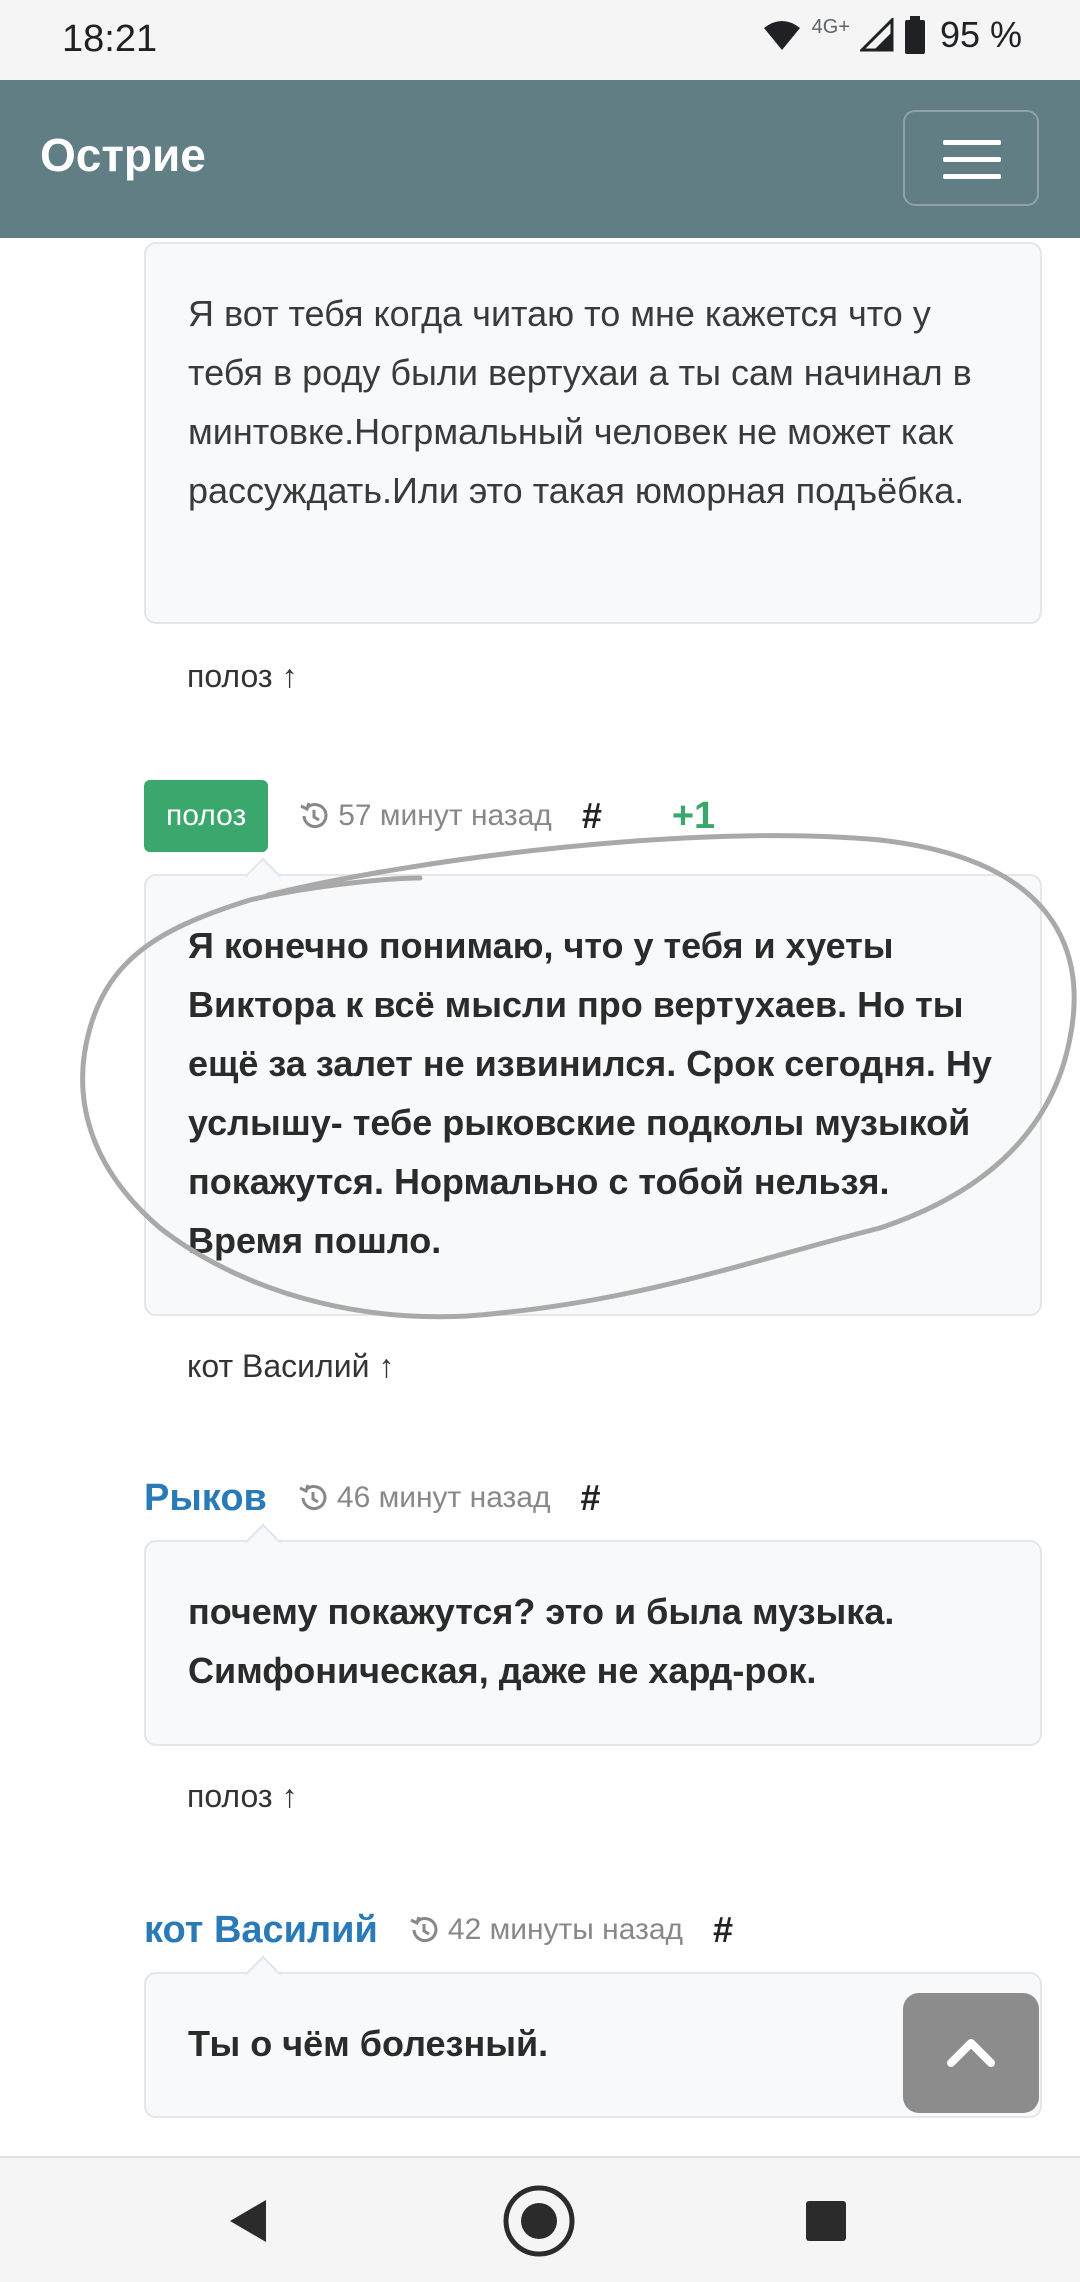 The image size is (1080, 2282). What do you see at coordinates (540, 40) in the screenshot?
I see `status-bar: 18:21 4G+ 95 %` at bounding box center [540, 40].